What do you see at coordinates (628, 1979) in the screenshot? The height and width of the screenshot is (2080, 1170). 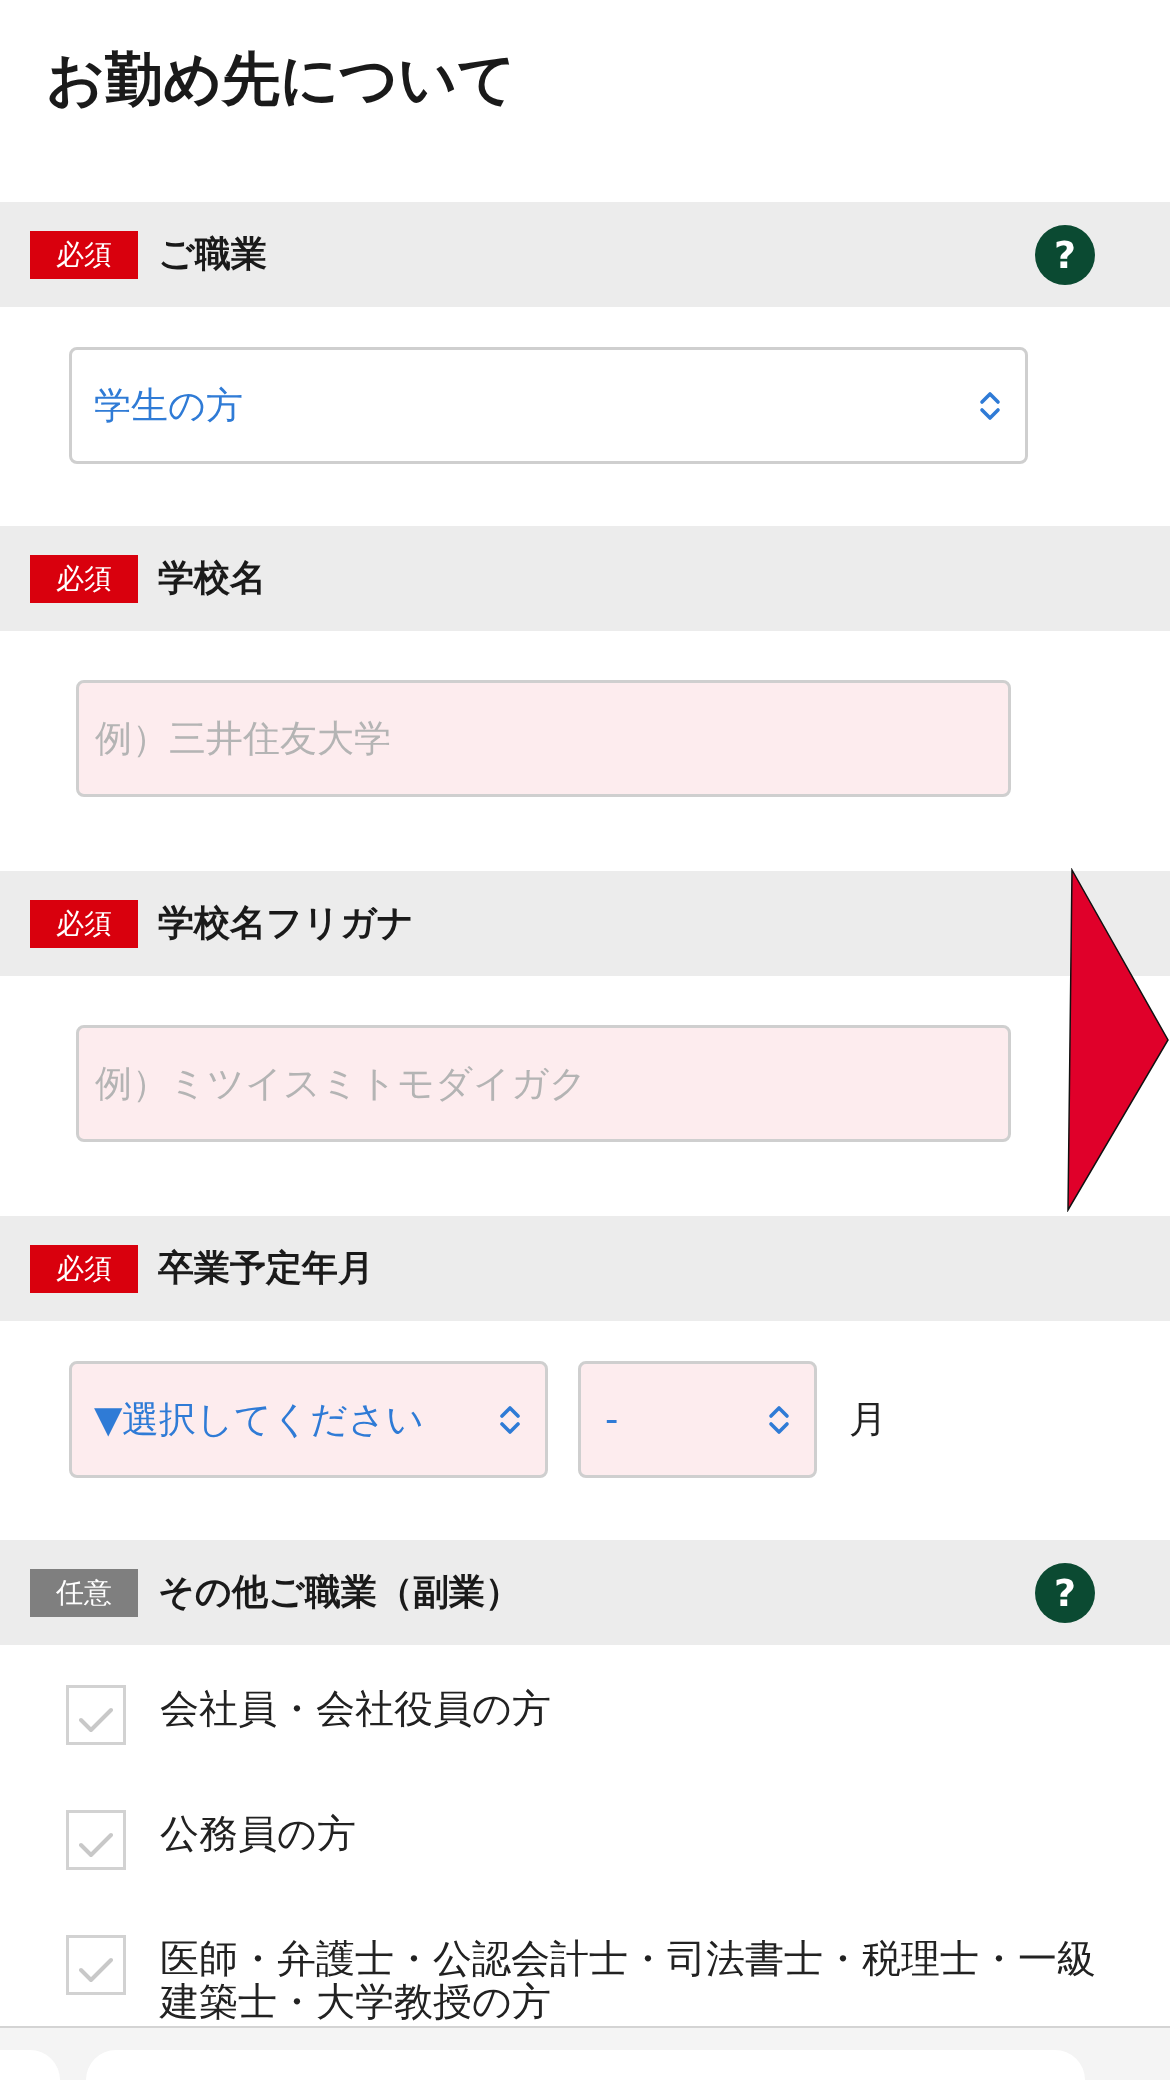 I see `checkbox-label: 医師・弁護士・公認会計士・司法書士・税理士・一級建築士・大学教授の方` at bounding box center [628, 1979].